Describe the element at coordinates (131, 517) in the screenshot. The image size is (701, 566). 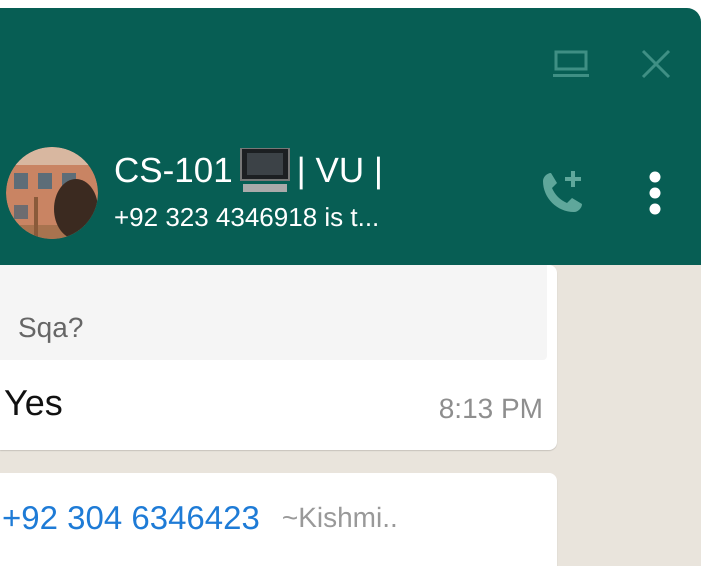
I see `sender-phone: +92 304 6346423` at that location.